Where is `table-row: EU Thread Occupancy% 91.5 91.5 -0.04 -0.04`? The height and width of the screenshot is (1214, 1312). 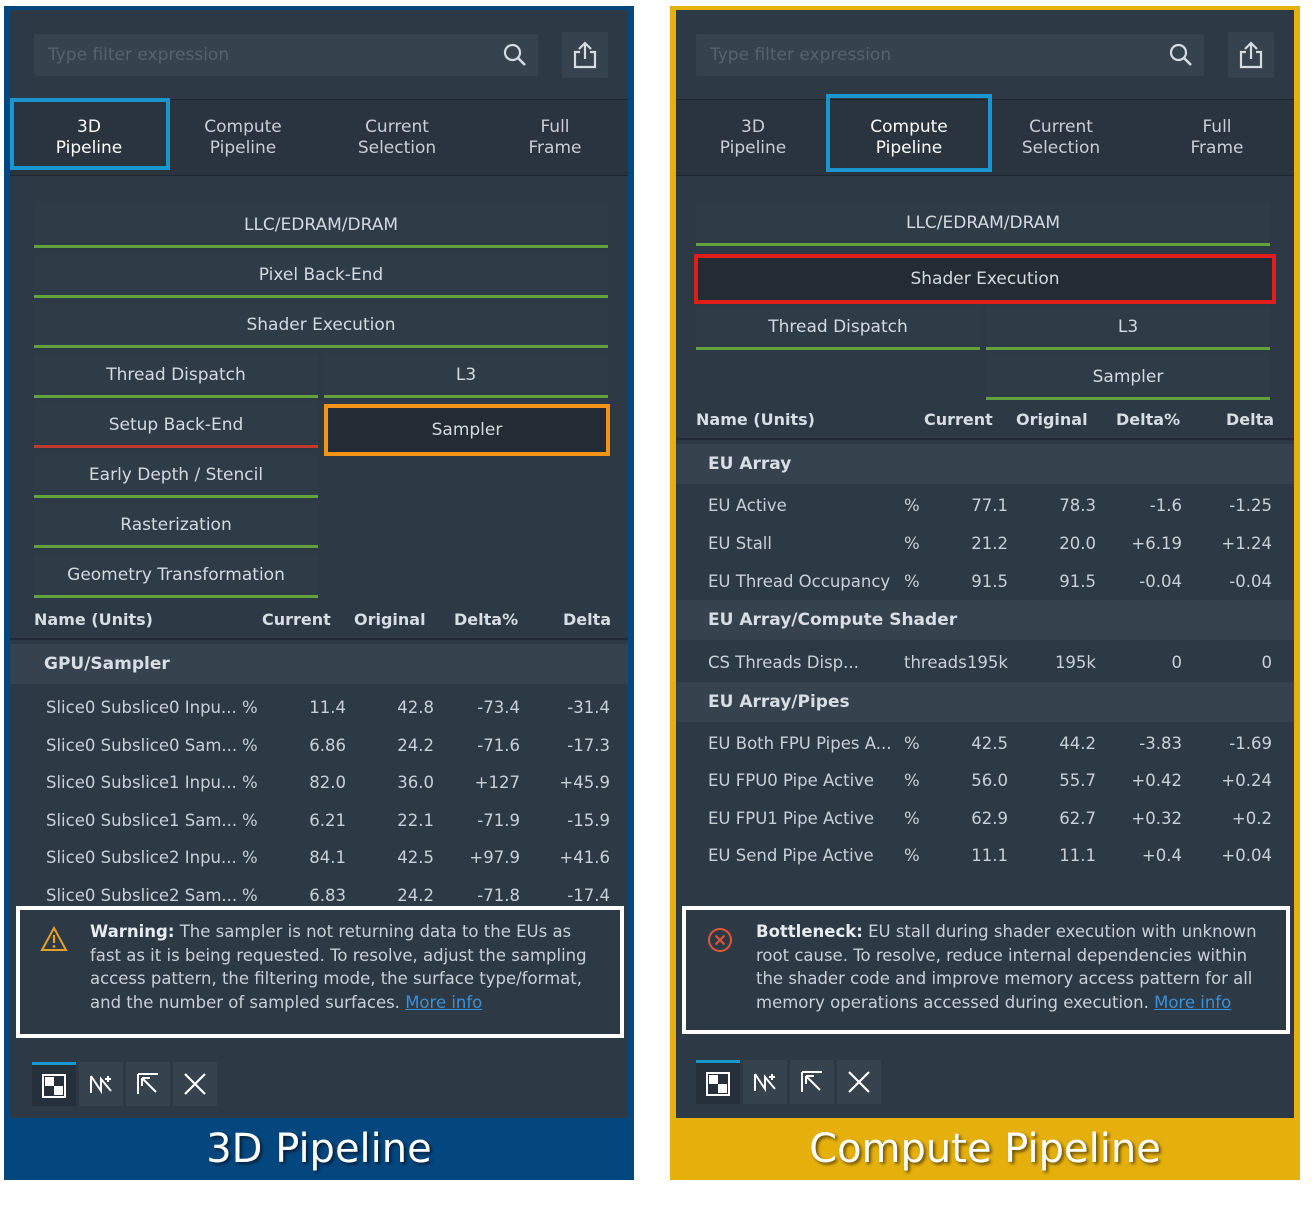
table-row: EU Thread Occupancy% 91.5 91.5 -0.04 -0.04 is located at coordinates (985, 581).